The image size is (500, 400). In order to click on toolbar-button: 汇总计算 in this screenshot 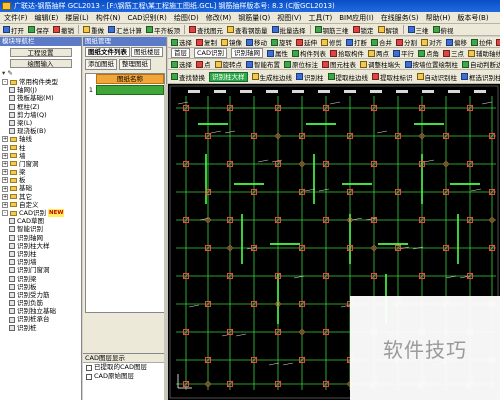, I will do `click(125, 30)`.